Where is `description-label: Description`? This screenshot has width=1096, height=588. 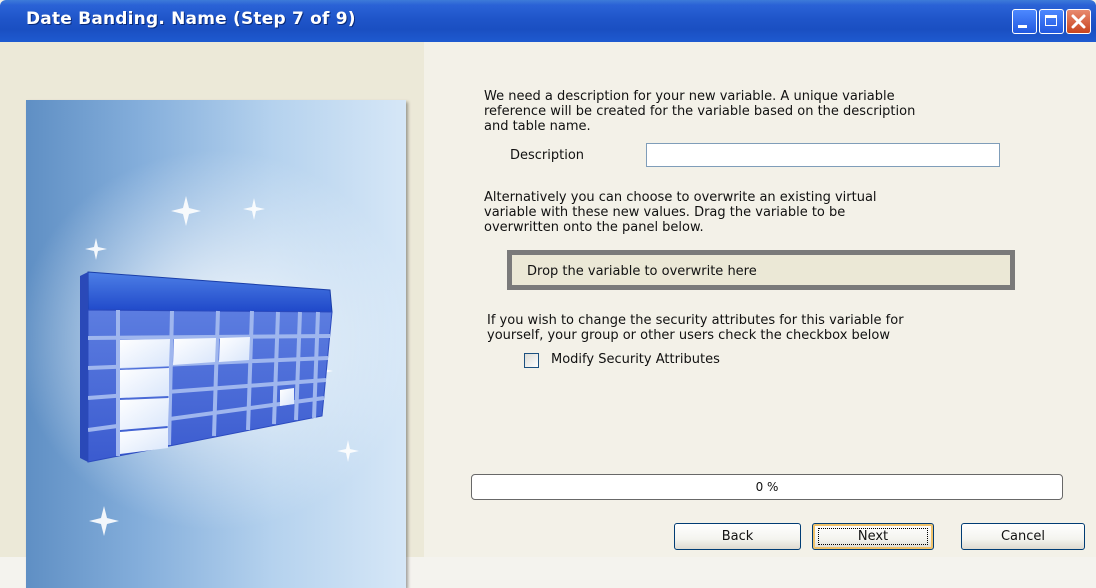 description-label: Description is located at coordinates (547, 155).